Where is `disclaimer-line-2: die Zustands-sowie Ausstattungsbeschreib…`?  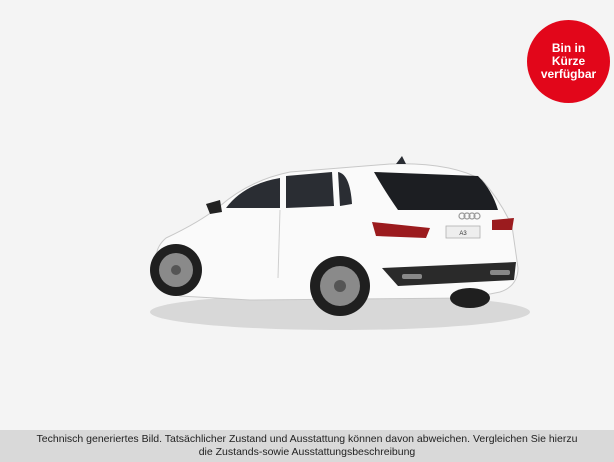 disclaimer-line-2: die Zustands-sowie Ausstattungsbeschreib… is located at coordinates (307, 452).